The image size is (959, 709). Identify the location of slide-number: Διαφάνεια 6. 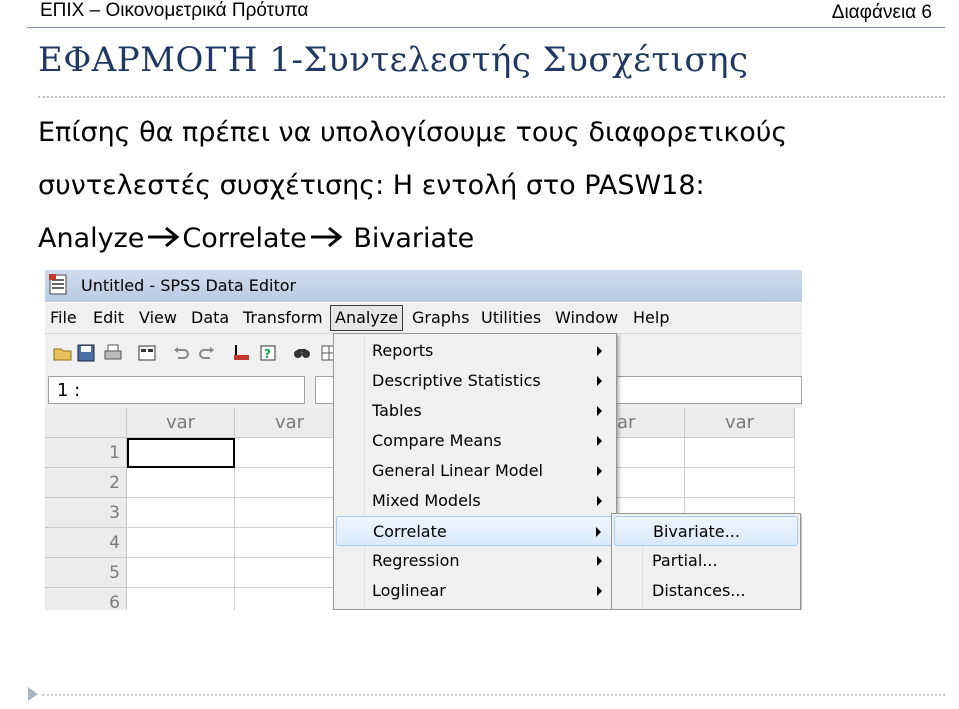
(881, 12).